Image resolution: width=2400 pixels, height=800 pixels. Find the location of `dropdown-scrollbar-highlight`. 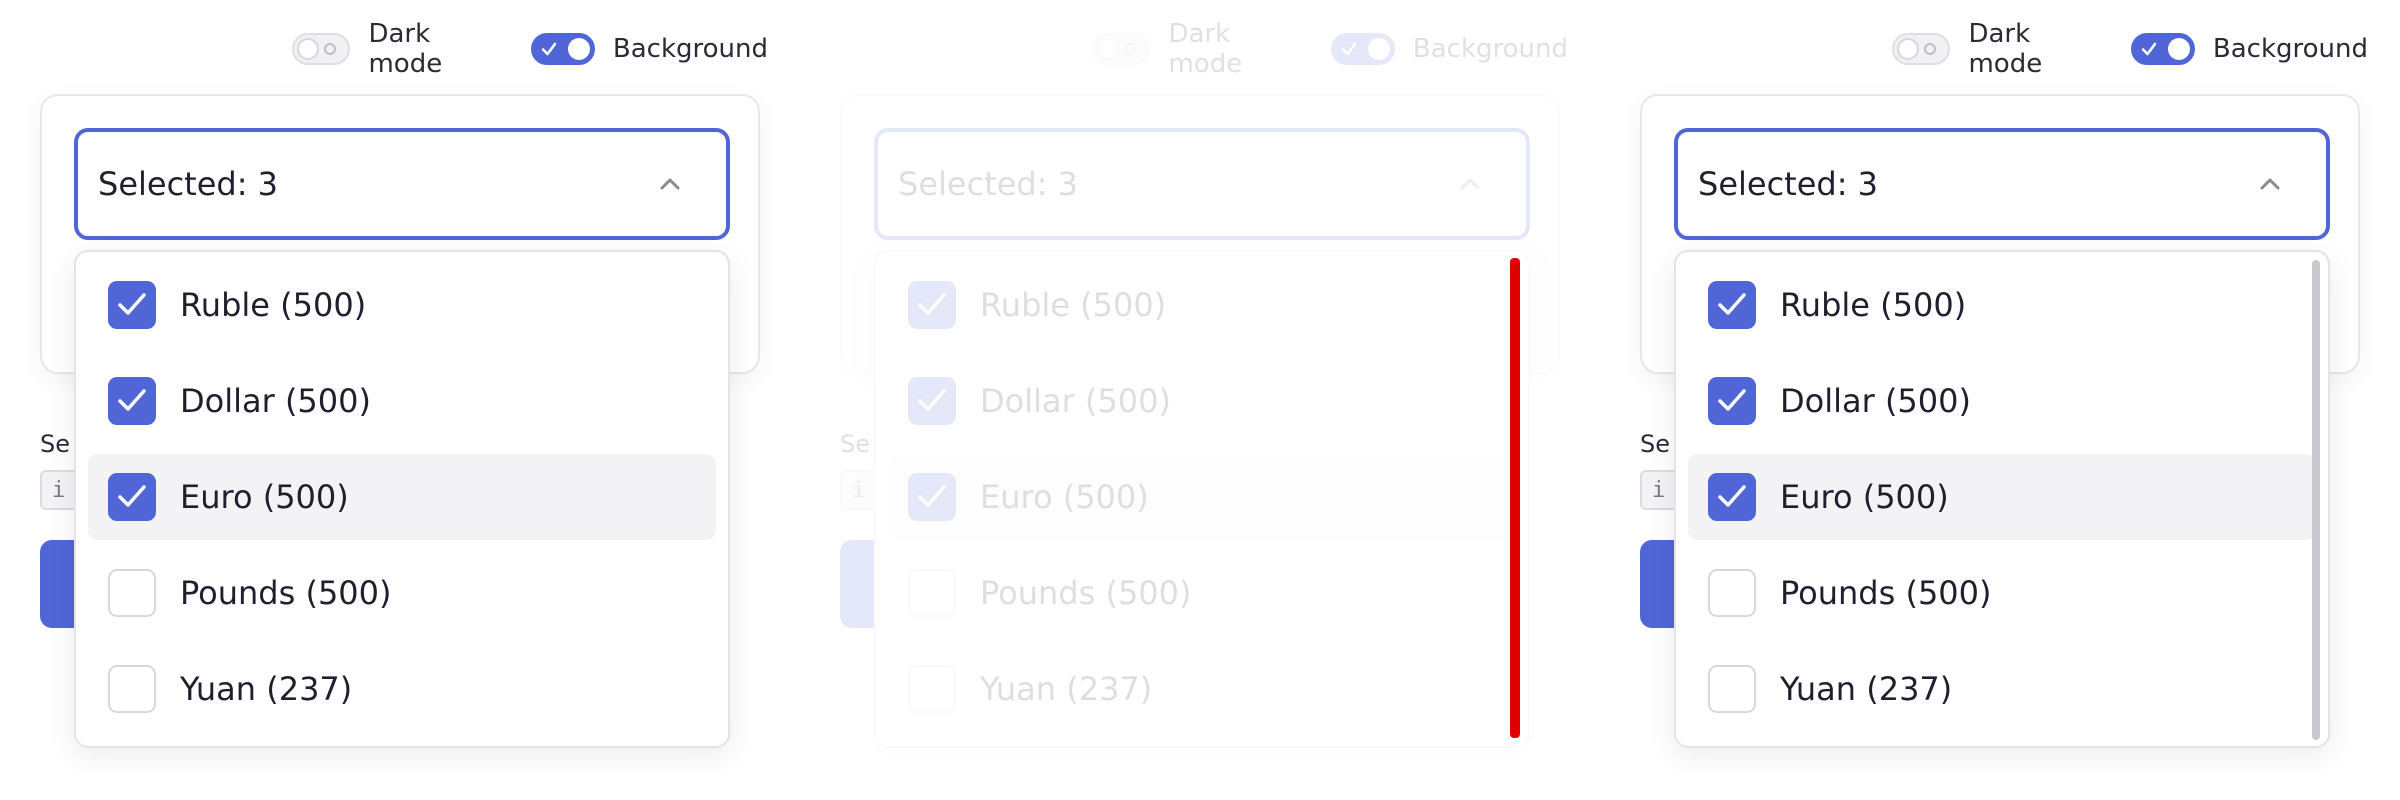

dropdown-scrollbar-highlight is located at coordinates (1515, 498).